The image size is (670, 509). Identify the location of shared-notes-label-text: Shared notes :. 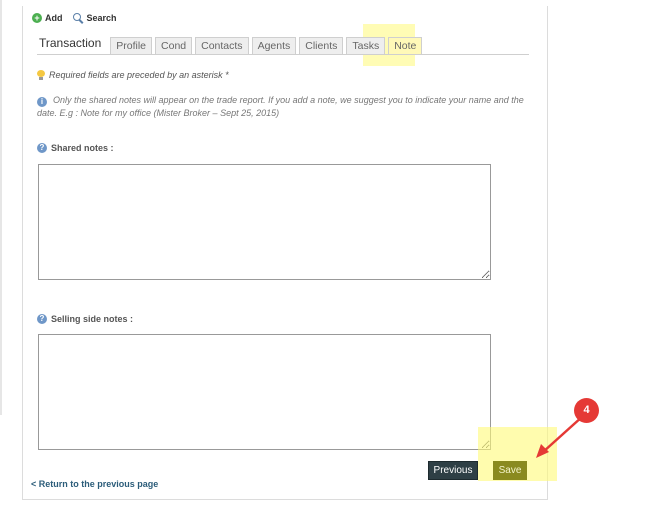
(82, 148).